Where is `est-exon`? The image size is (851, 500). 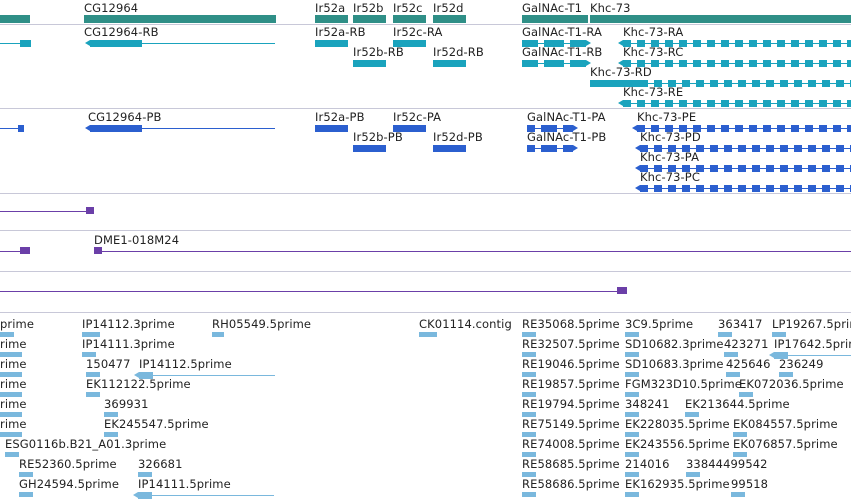
est-exon is located at coordinates (145, 495).